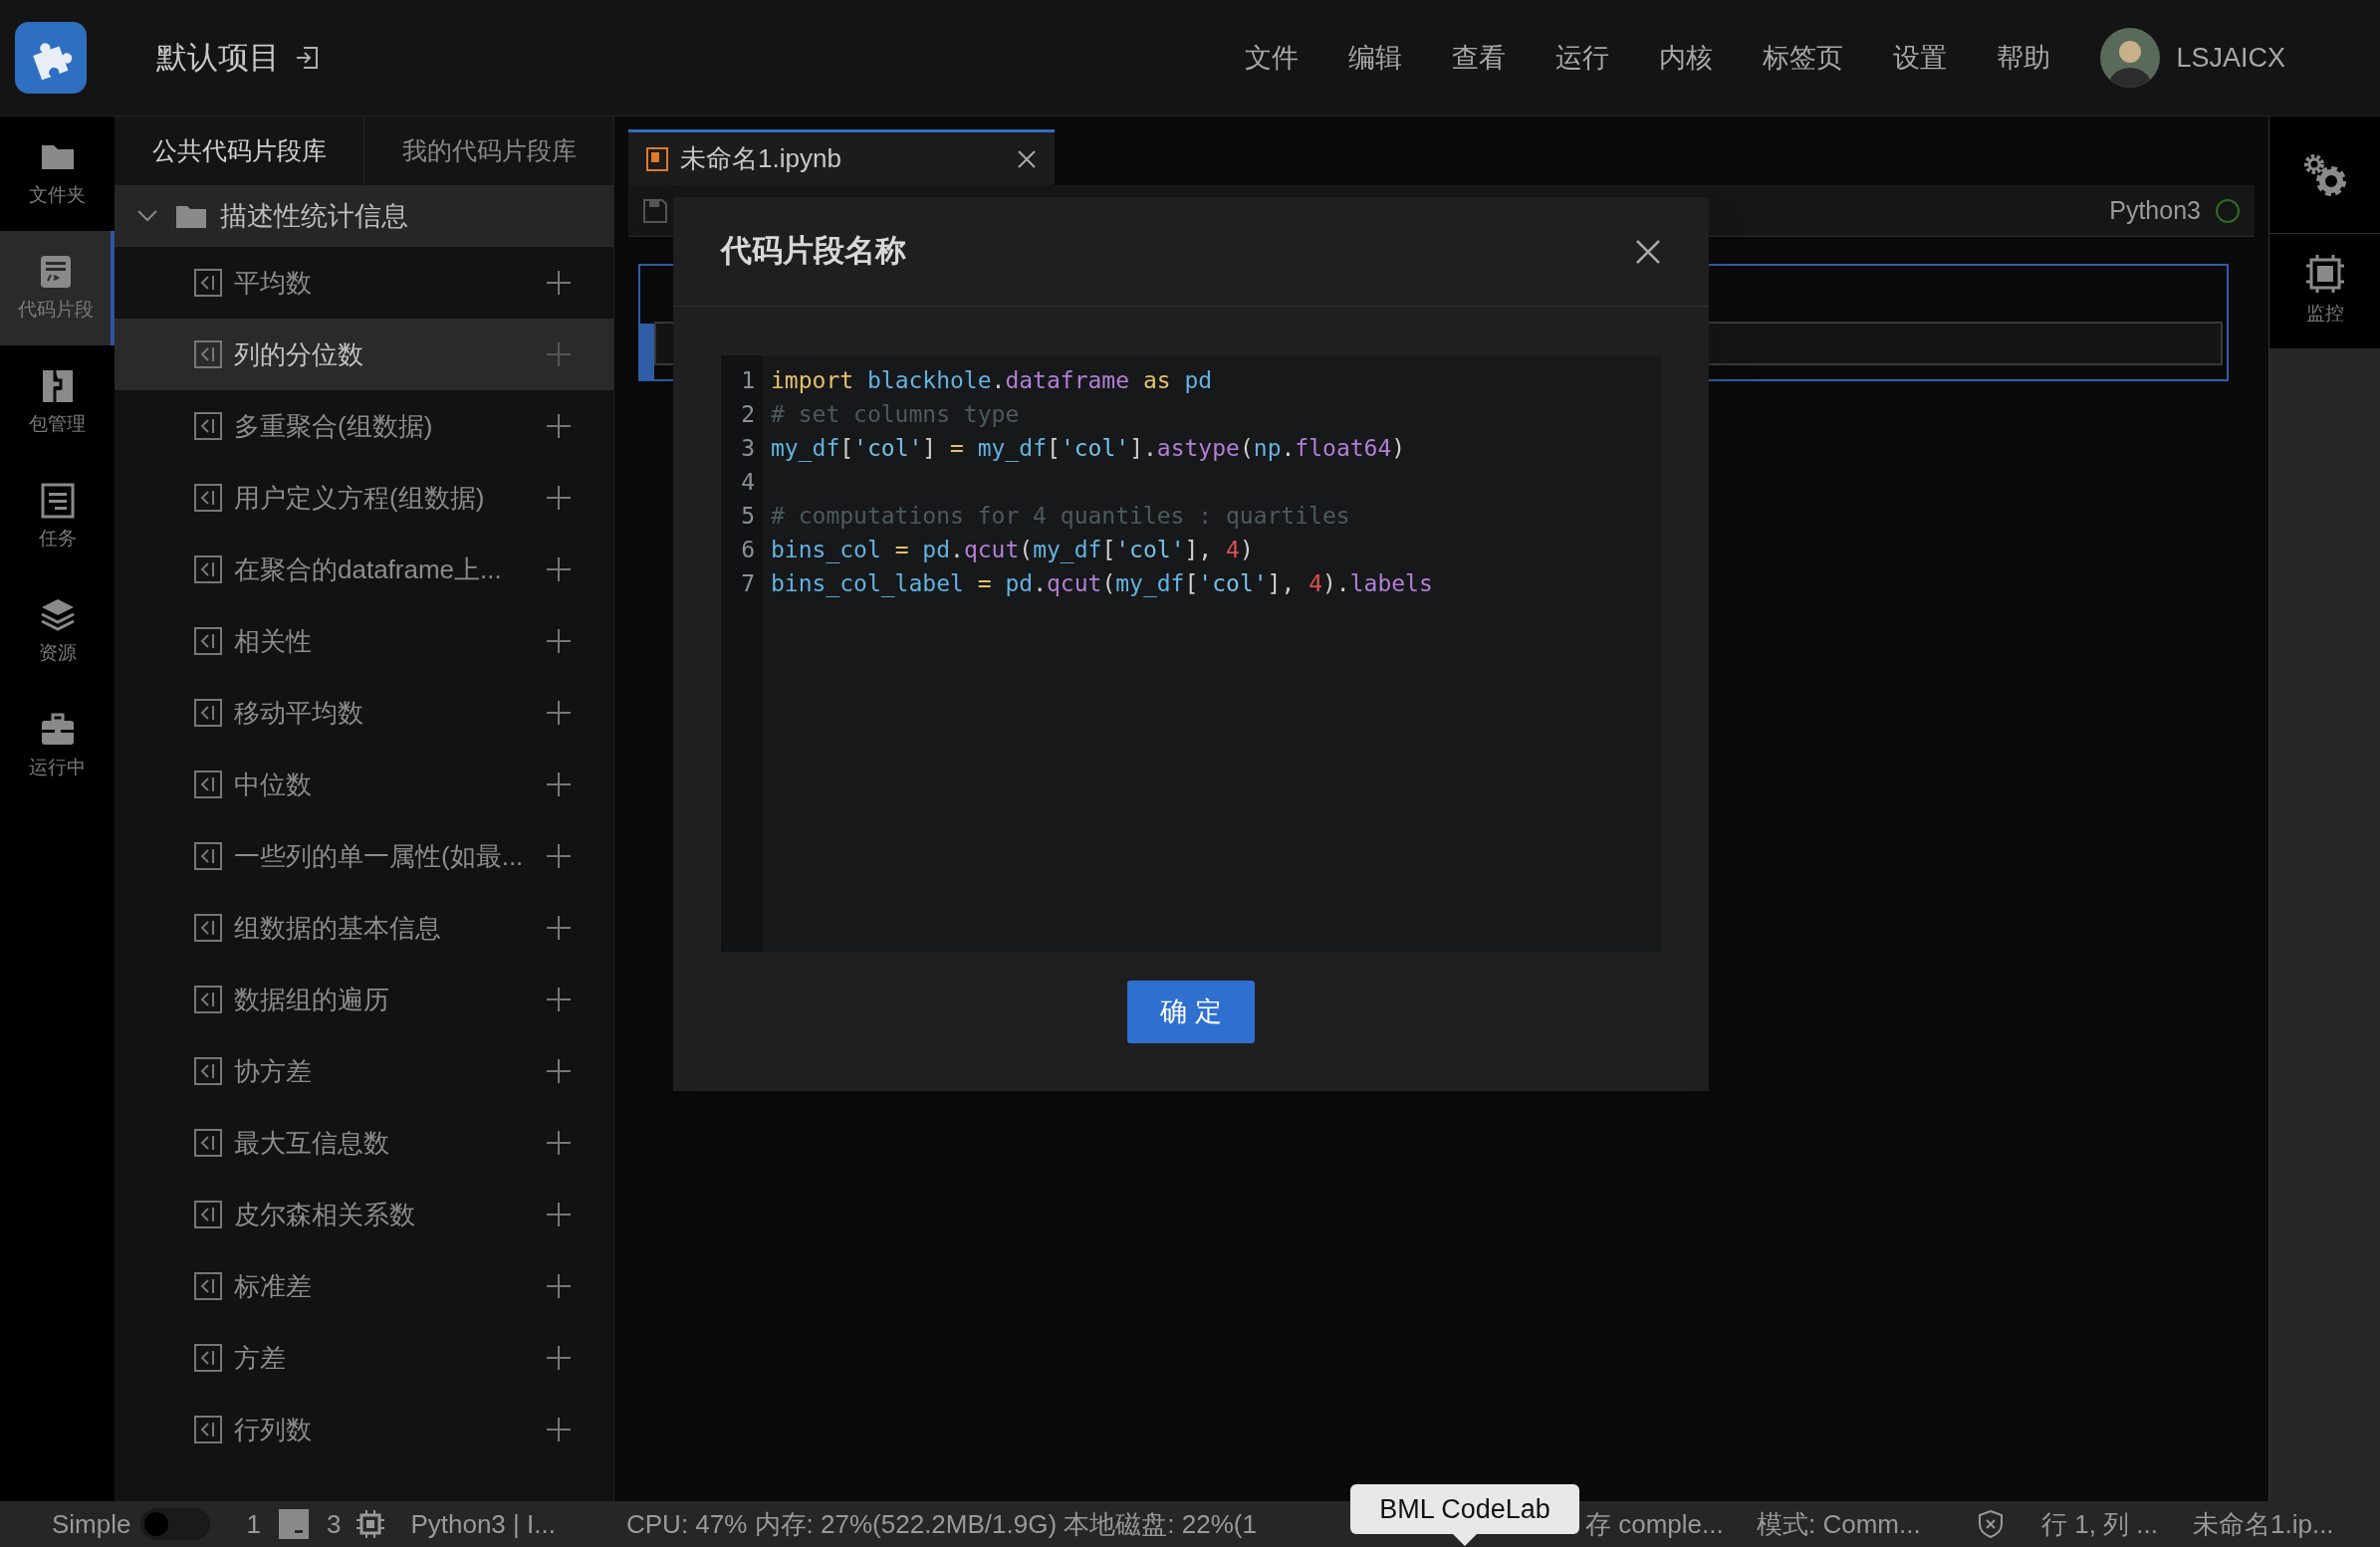 This screenshot has height=1547, width=2380. I want to click on menu-item: 内核, so click(1687, 58).